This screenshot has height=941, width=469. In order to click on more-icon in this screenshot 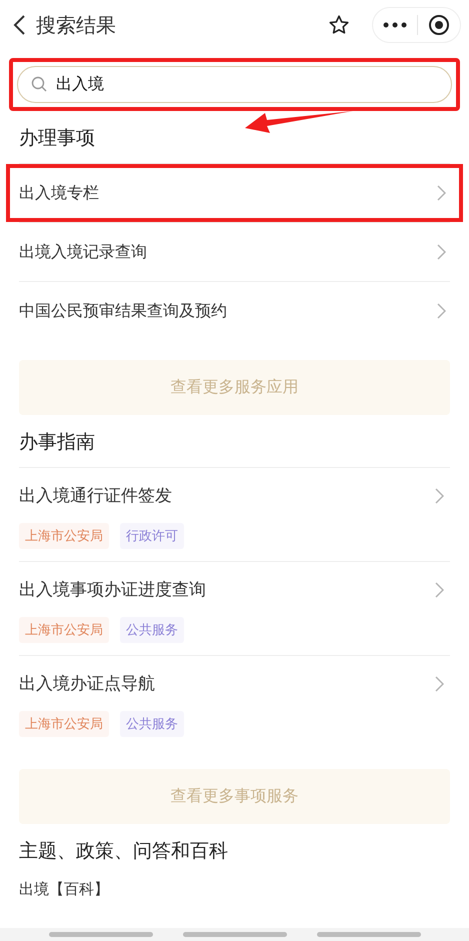, I will do `click(395, 25)`.